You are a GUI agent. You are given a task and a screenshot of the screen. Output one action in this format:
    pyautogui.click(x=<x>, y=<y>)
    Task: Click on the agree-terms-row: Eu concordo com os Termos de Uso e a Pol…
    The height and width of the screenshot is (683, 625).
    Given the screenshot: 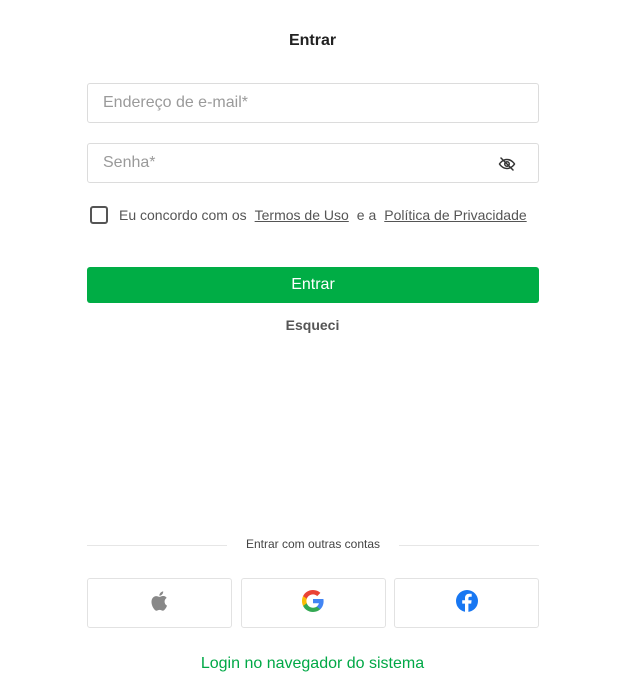 What is the action you would take?
    pyautogui.click(x=308, y=215)
    